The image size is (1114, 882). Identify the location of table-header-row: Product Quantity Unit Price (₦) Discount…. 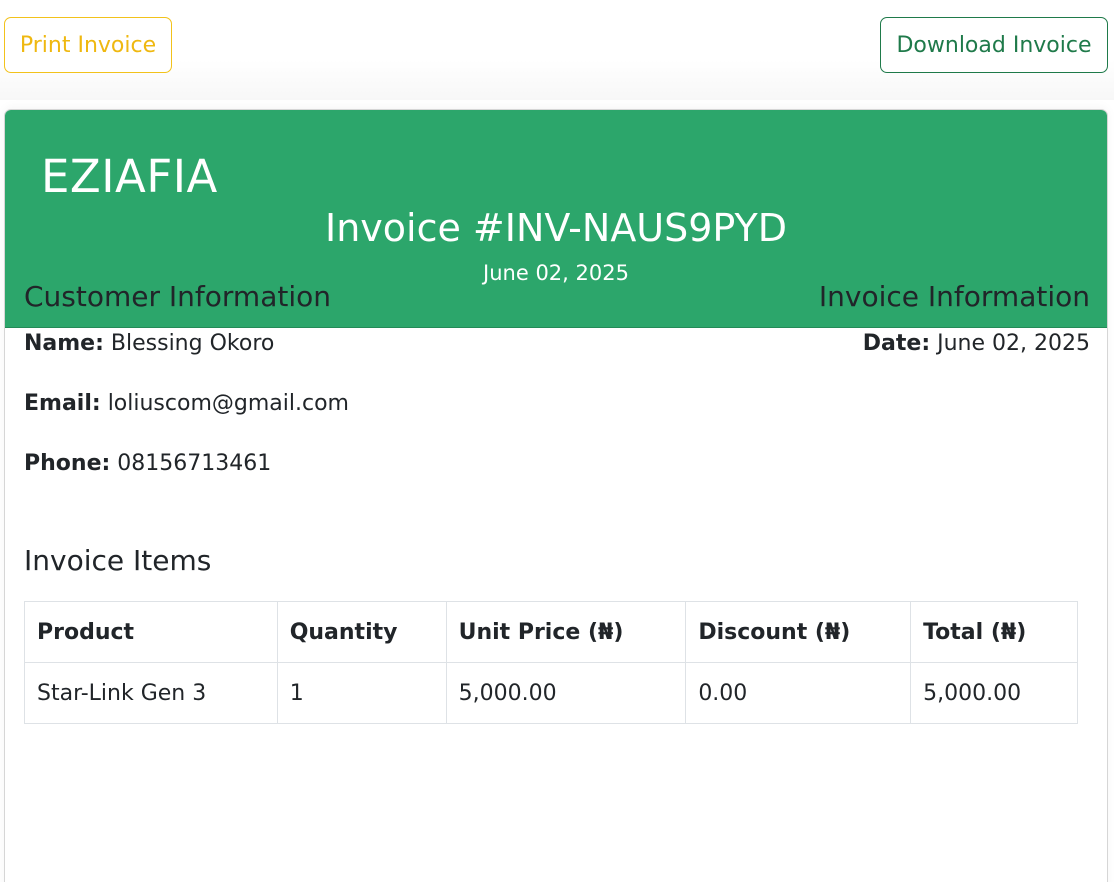
(551, 632).